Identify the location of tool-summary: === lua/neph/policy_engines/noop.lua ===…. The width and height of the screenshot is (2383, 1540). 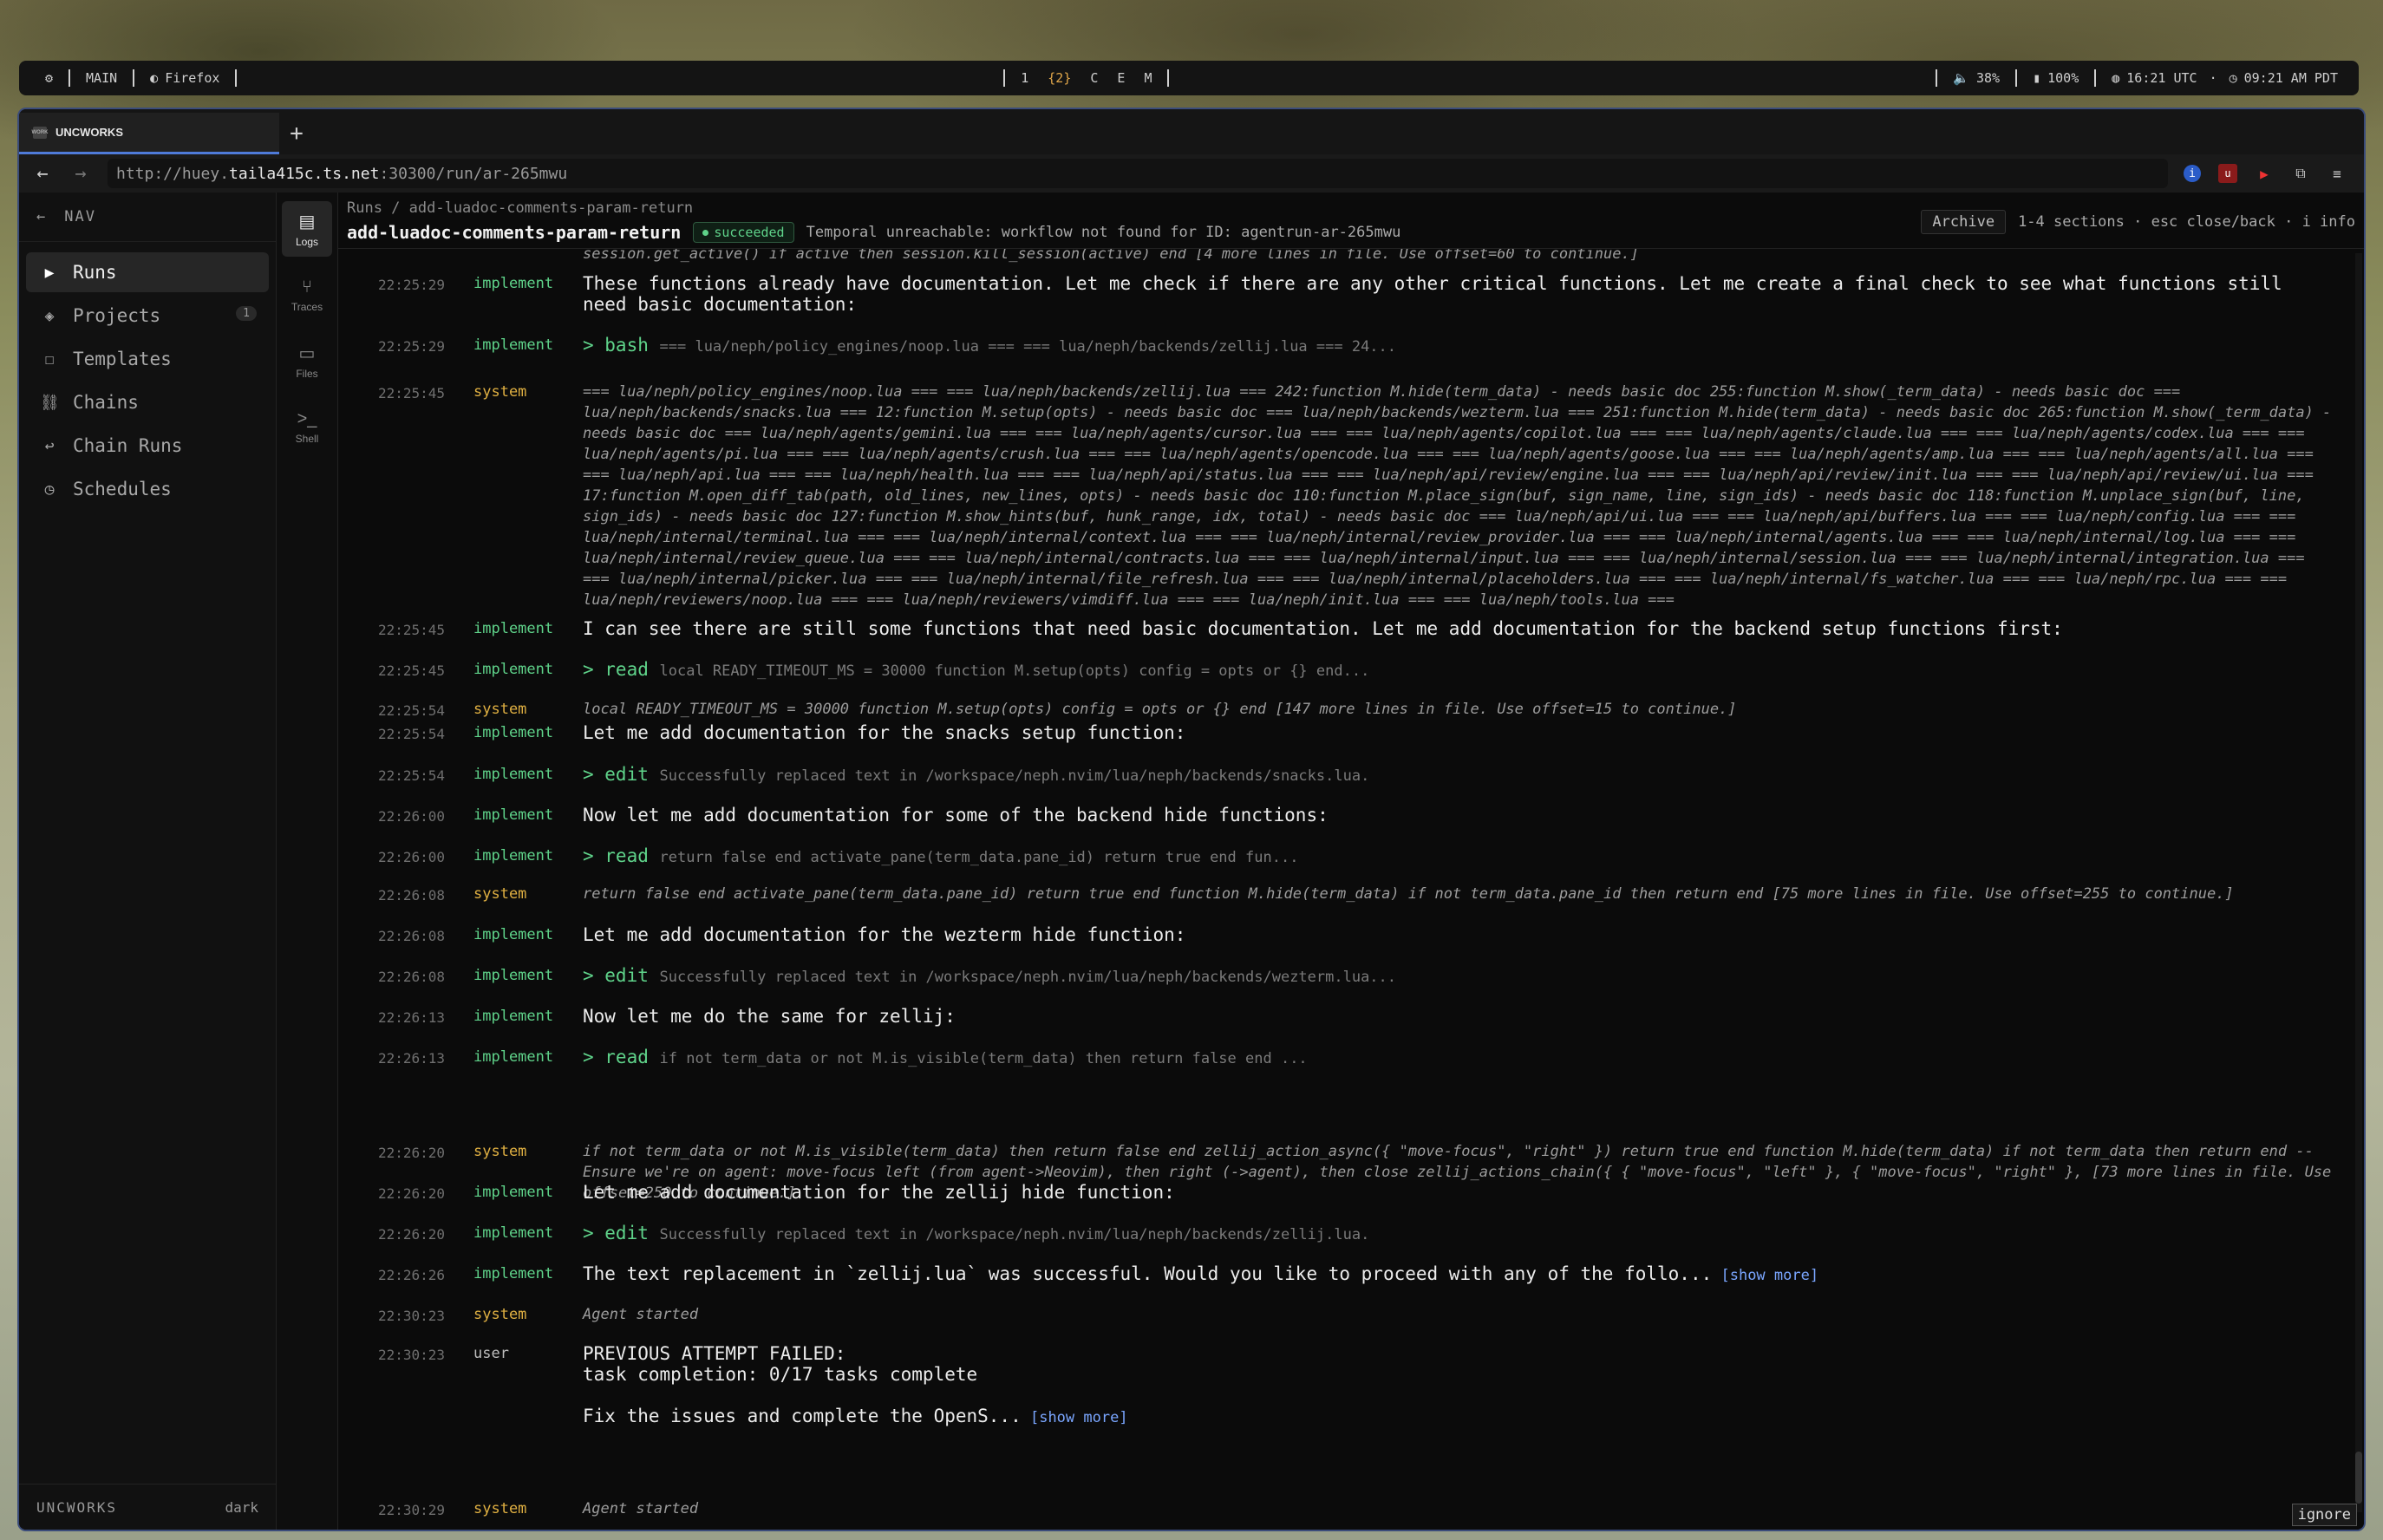
(1028, 347).